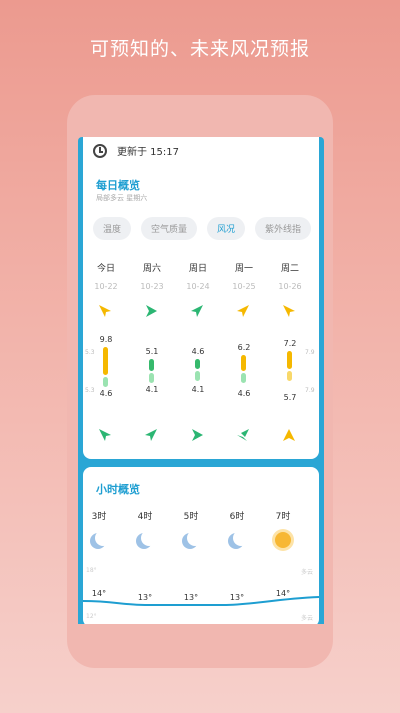 The width and height of the screenshot is (400, 713). What do you see at coordinates (226, 228) in the screenshot?
I see `tab-wind: 风况` at bounding box center [226, 228].